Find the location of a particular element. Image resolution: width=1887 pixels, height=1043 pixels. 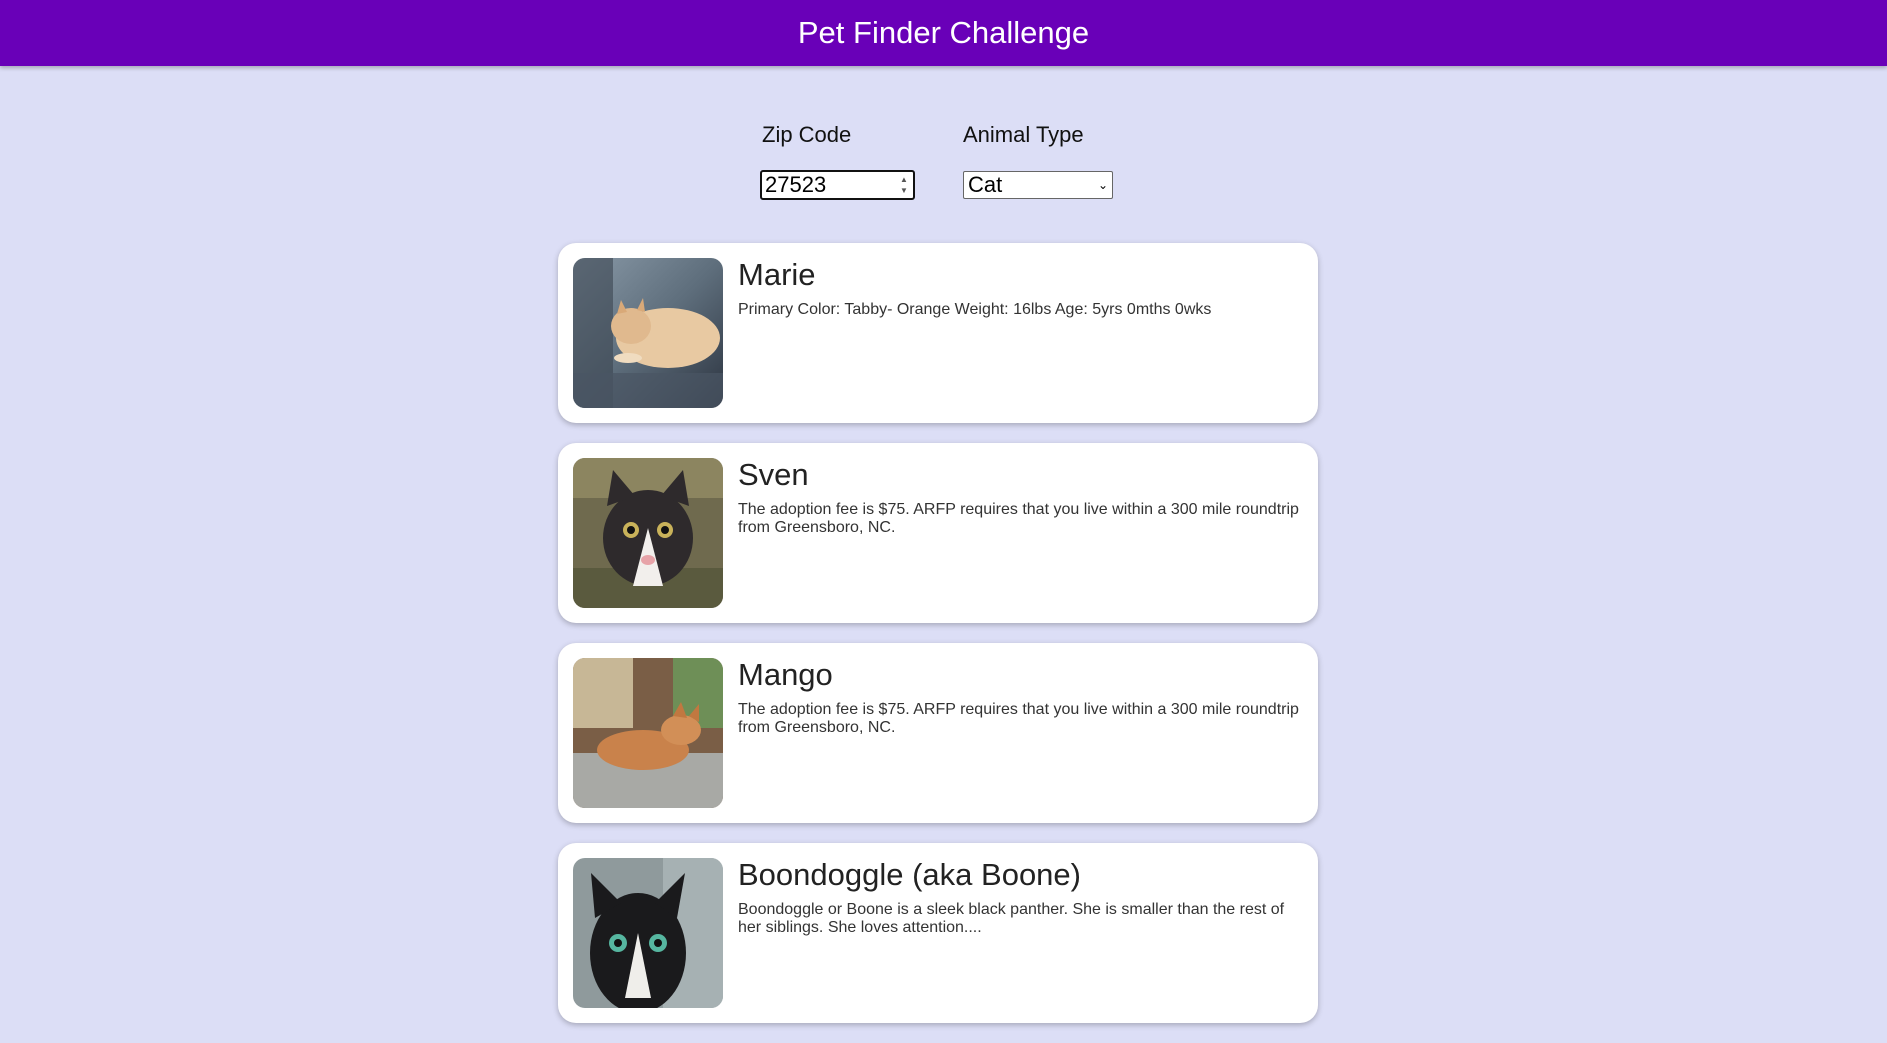

page-title: Pet Finder Challenge is located at coordinates (943, 32).